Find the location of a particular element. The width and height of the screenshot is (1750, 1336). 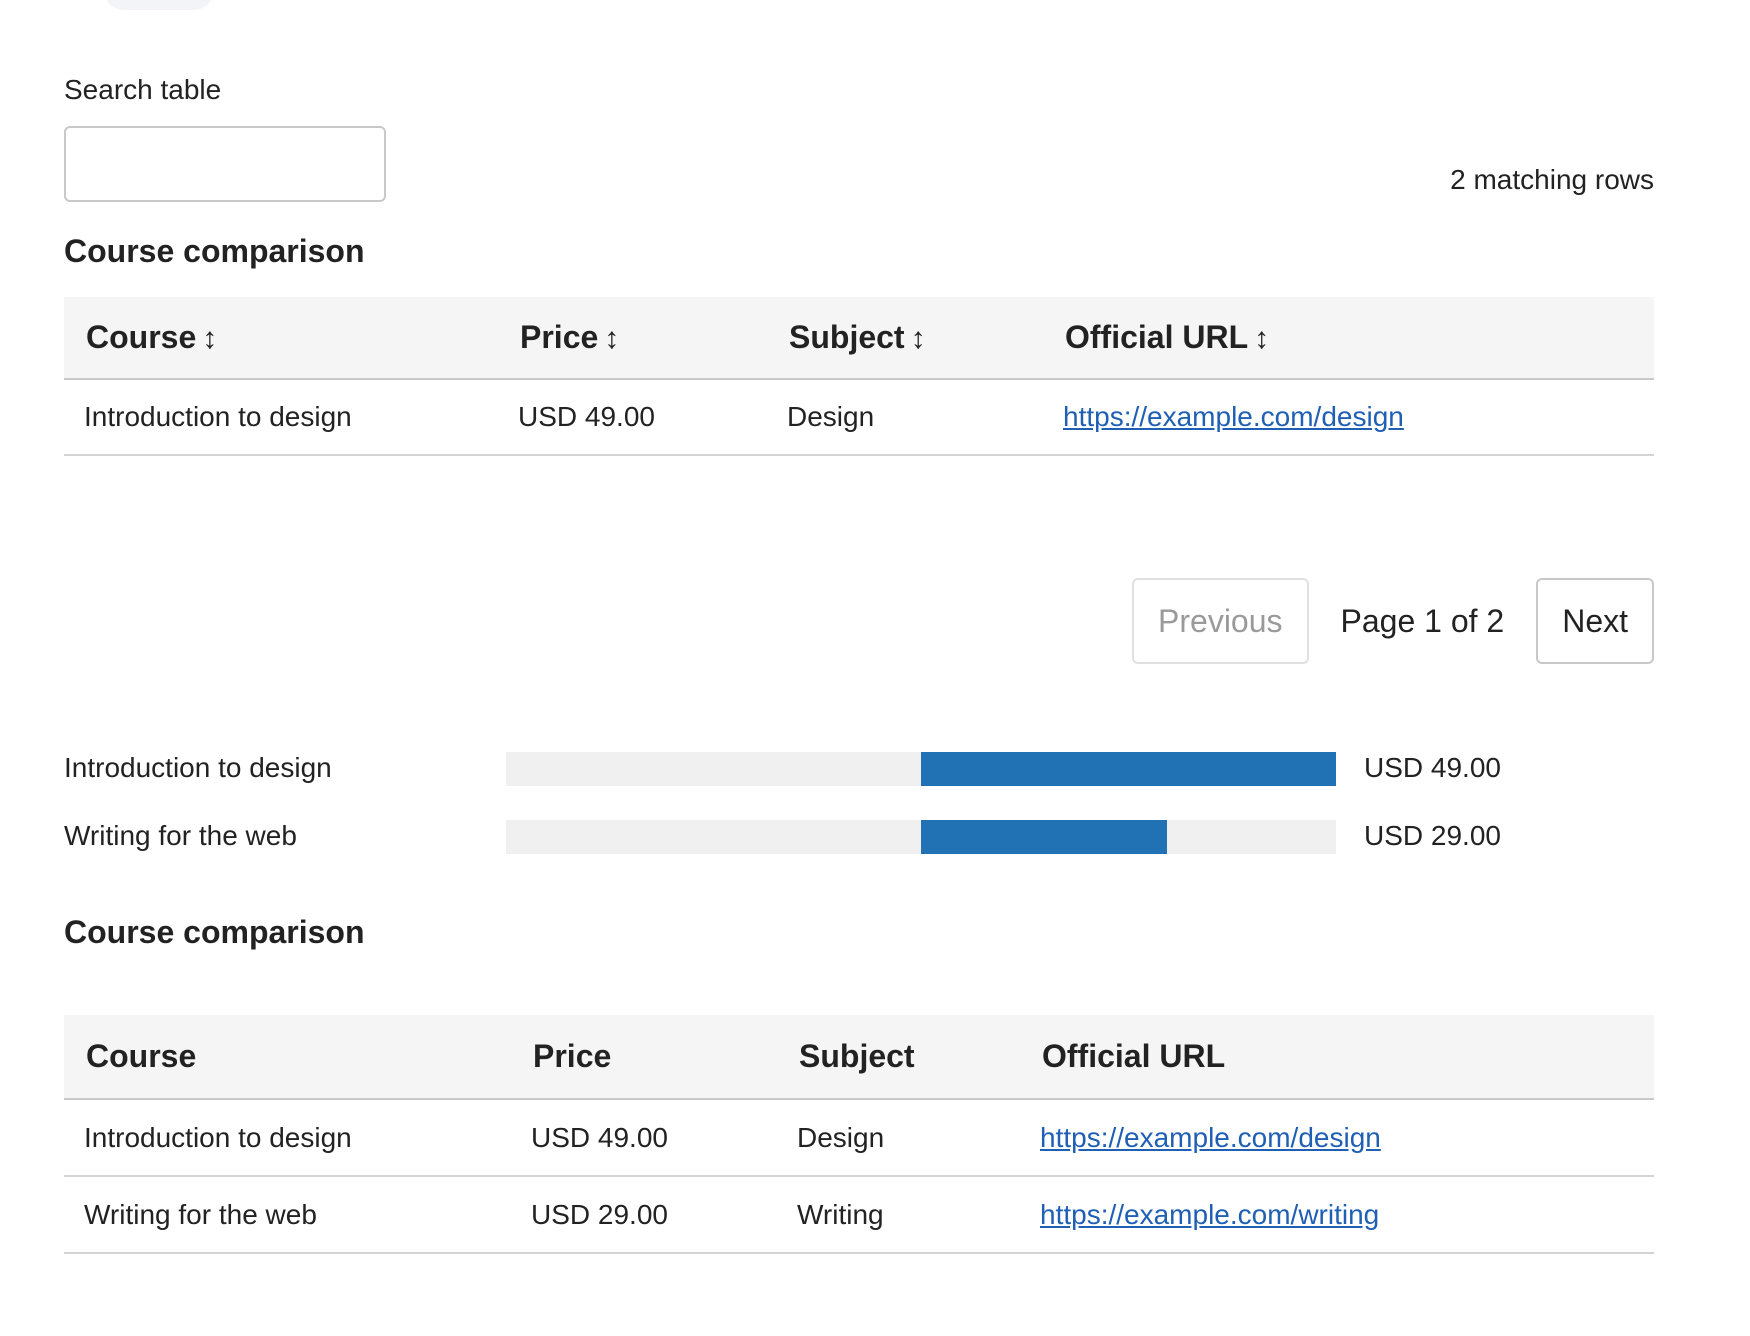

page-indicator: Page 1 of 2 is located at coordinates (1422, 620).